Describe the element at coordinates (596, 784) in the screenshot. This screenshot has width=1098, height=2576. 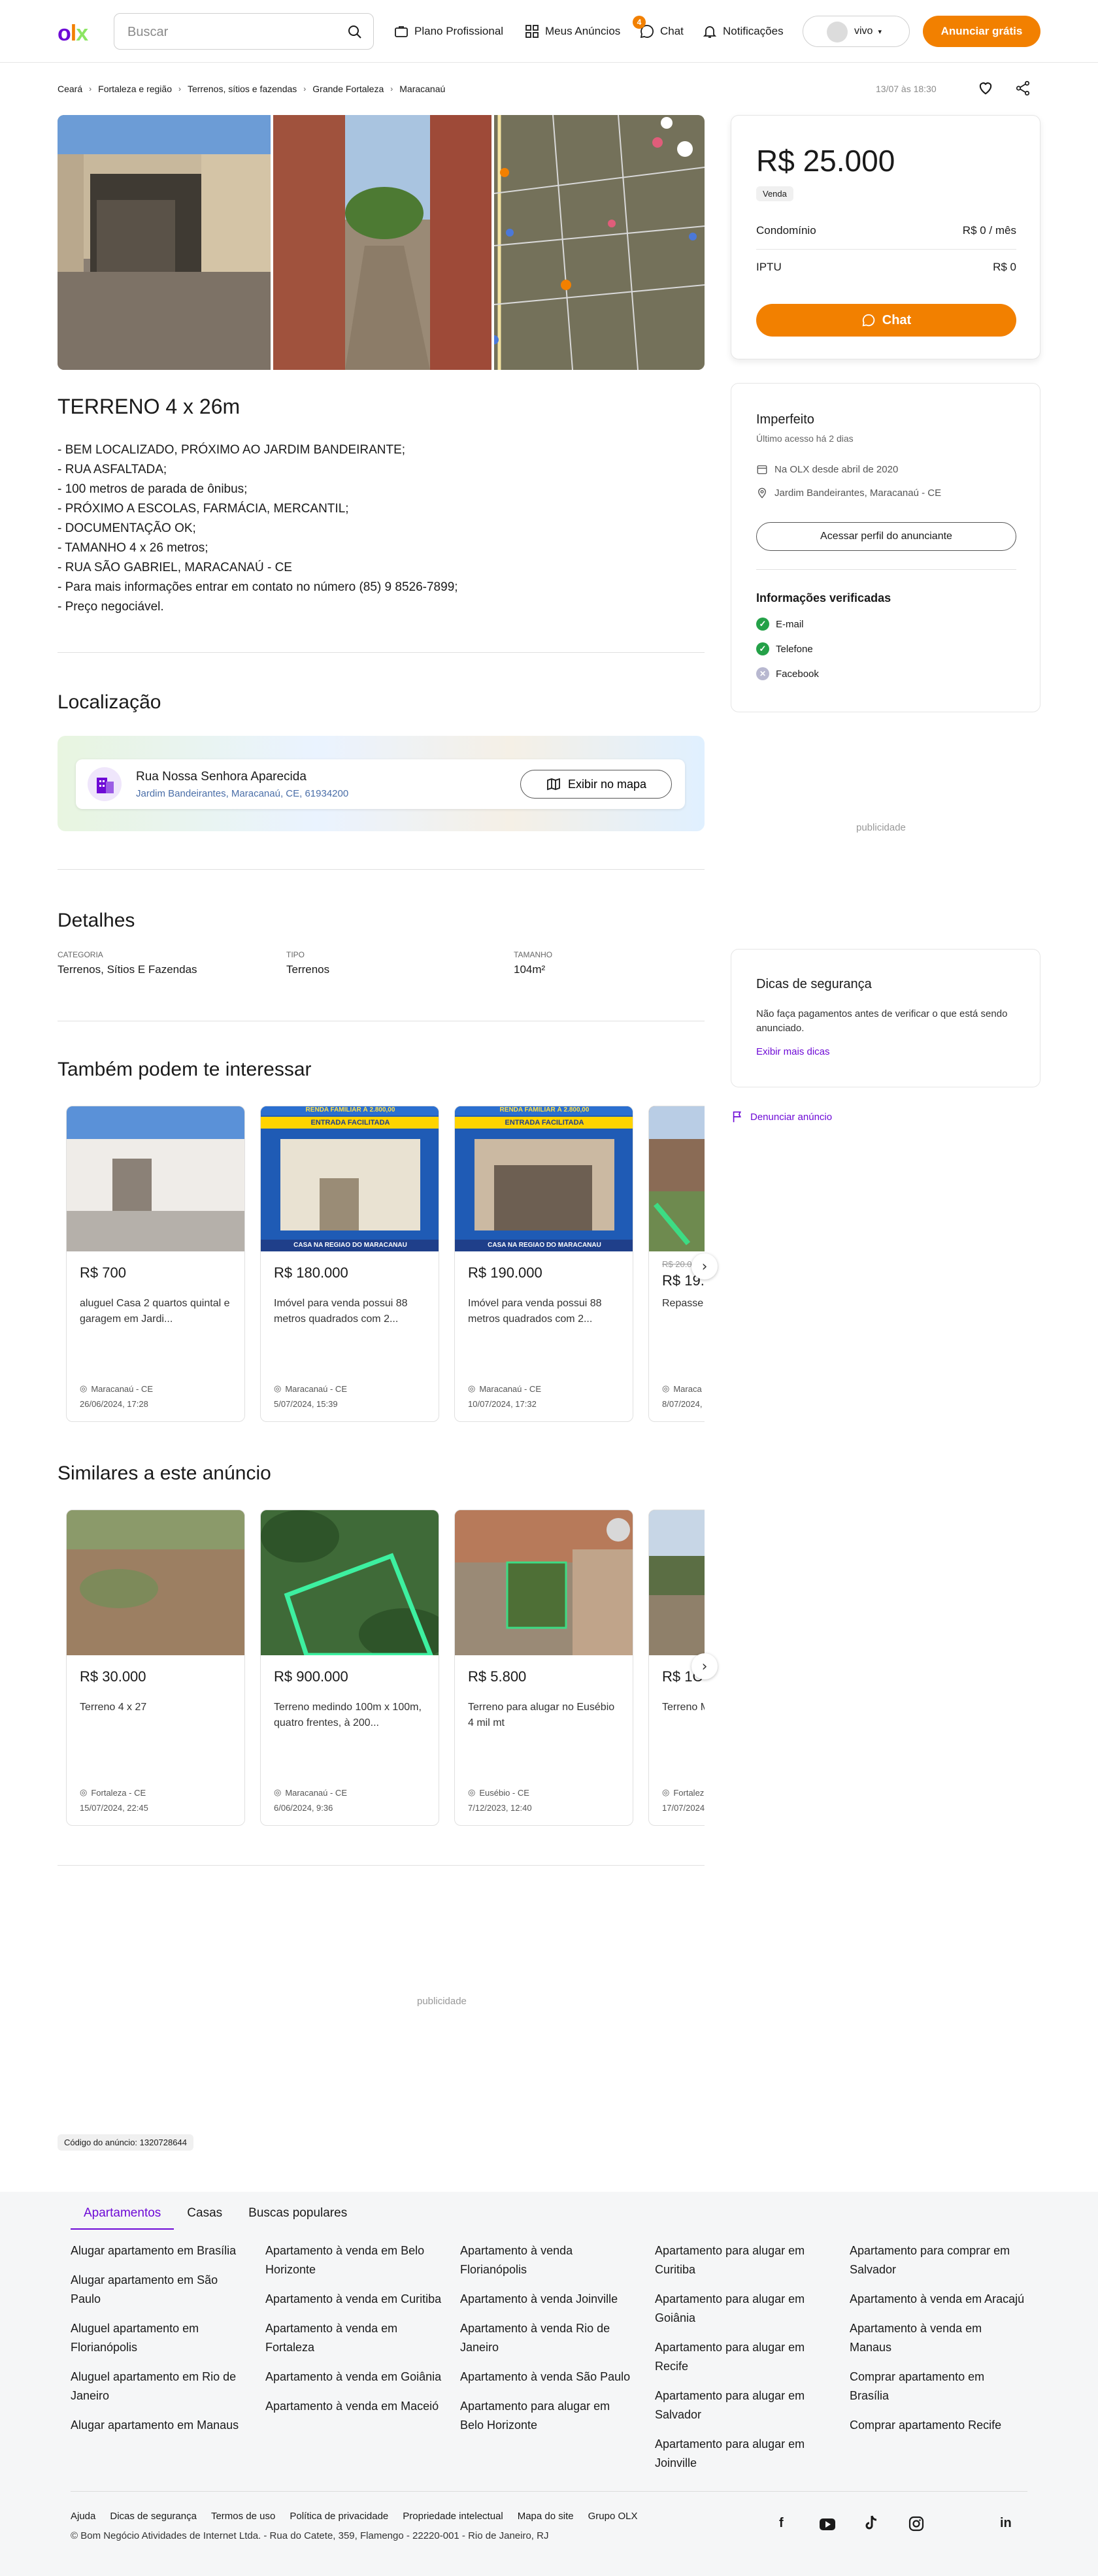
I see `show-map-button: Exibir no mapa` at that location.